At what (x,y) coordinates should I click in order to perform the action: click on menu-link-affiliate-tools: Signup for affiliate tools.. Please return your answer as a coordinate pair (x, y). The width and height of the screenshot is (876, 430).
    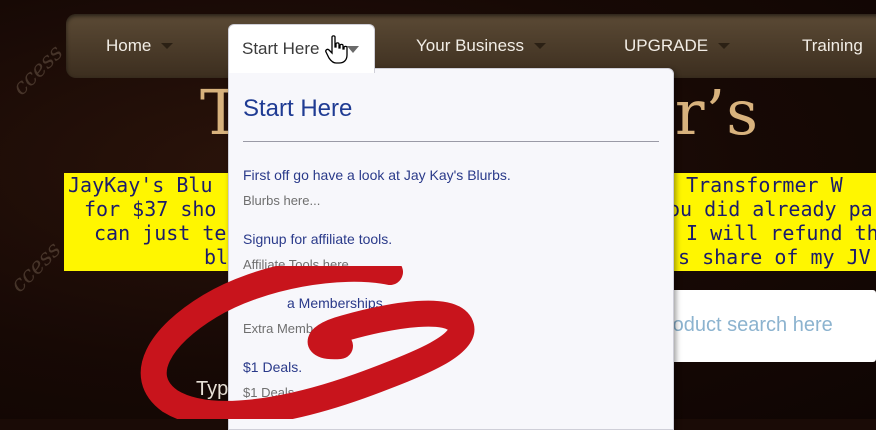
    Looking at the image, I should click on (317, 239).